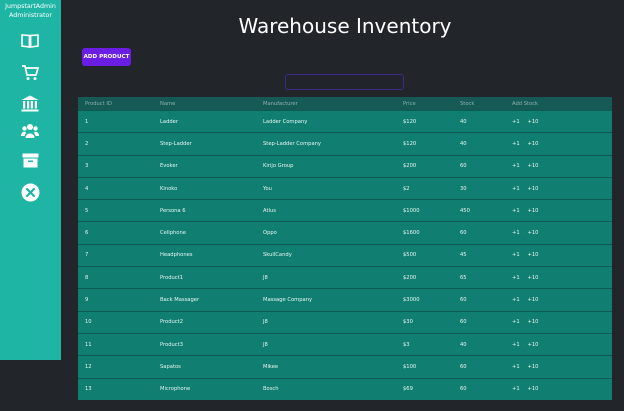 This screenshot has height=411, width=624. Describe the element at coordinates (204, 121) in the screenshot. I see `name-cell: Ladder` at that location.